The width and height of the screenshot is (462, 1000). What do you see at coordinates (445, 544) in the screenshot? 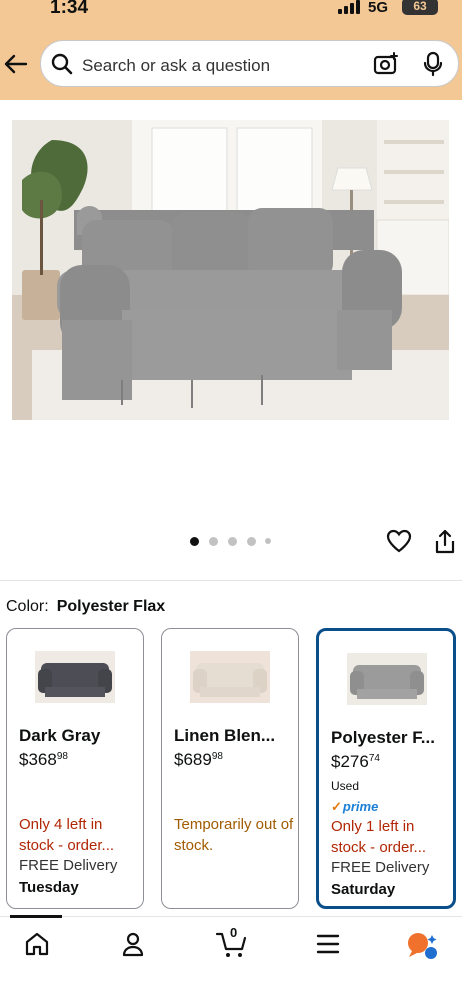
I see `share-icon` at bounding box center [445, 544].